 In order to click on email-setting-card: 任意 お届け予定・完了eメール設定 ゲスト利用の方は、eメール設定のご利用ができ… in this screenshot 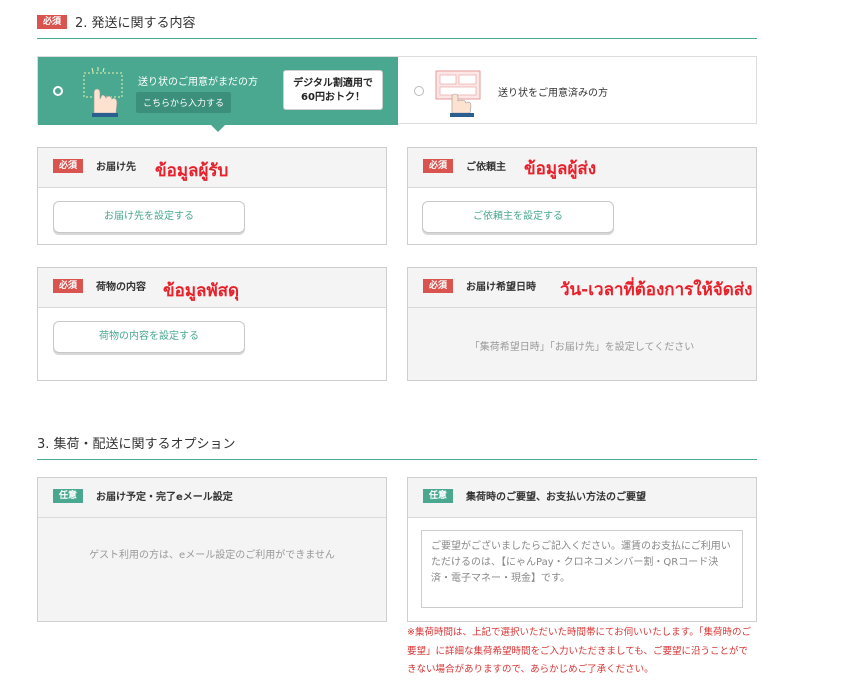, I will do `click(212, 549)`.